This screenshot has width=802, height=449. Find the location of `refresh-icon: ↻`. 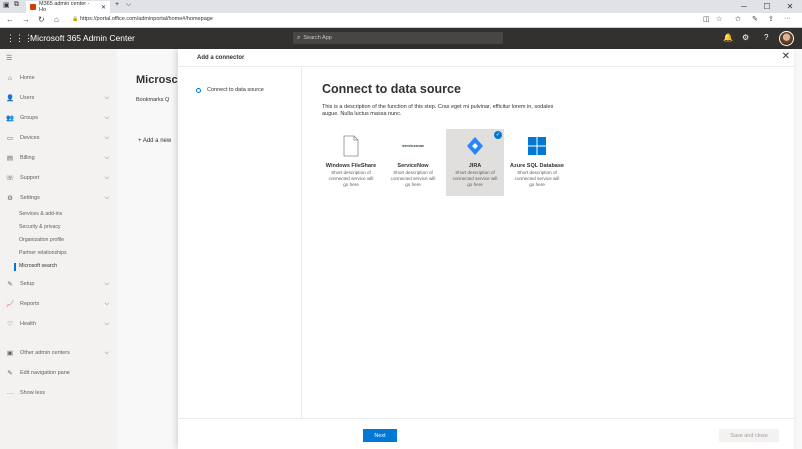

refresh-icon: ↻ is located at coordinates (41, 19).